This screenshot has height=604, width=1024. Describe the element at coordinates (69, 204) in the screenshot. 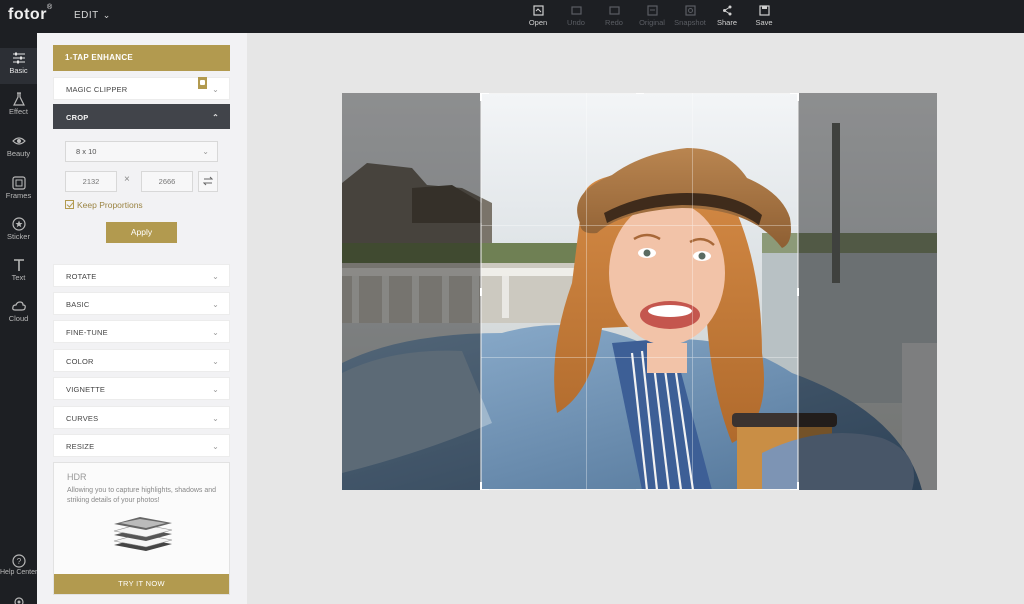

I see `checkbox-checked-icon` at that location.